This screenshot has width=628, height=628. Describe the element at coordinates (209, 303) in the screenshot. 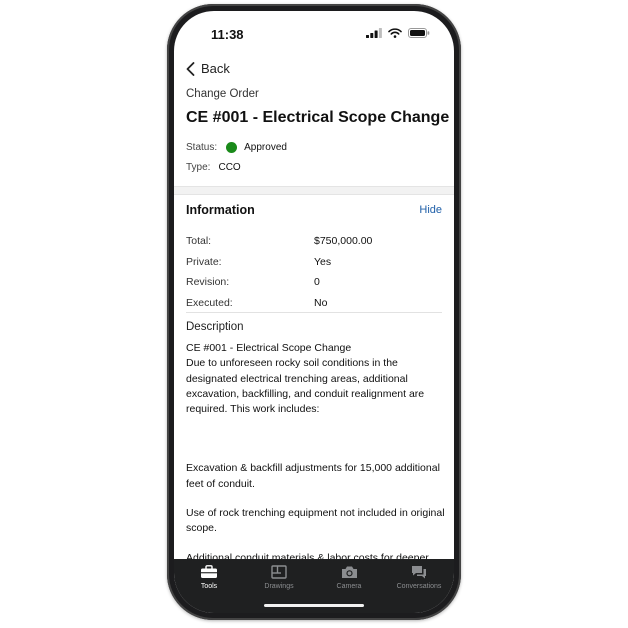

I see `info-label: Executed:` at that location.